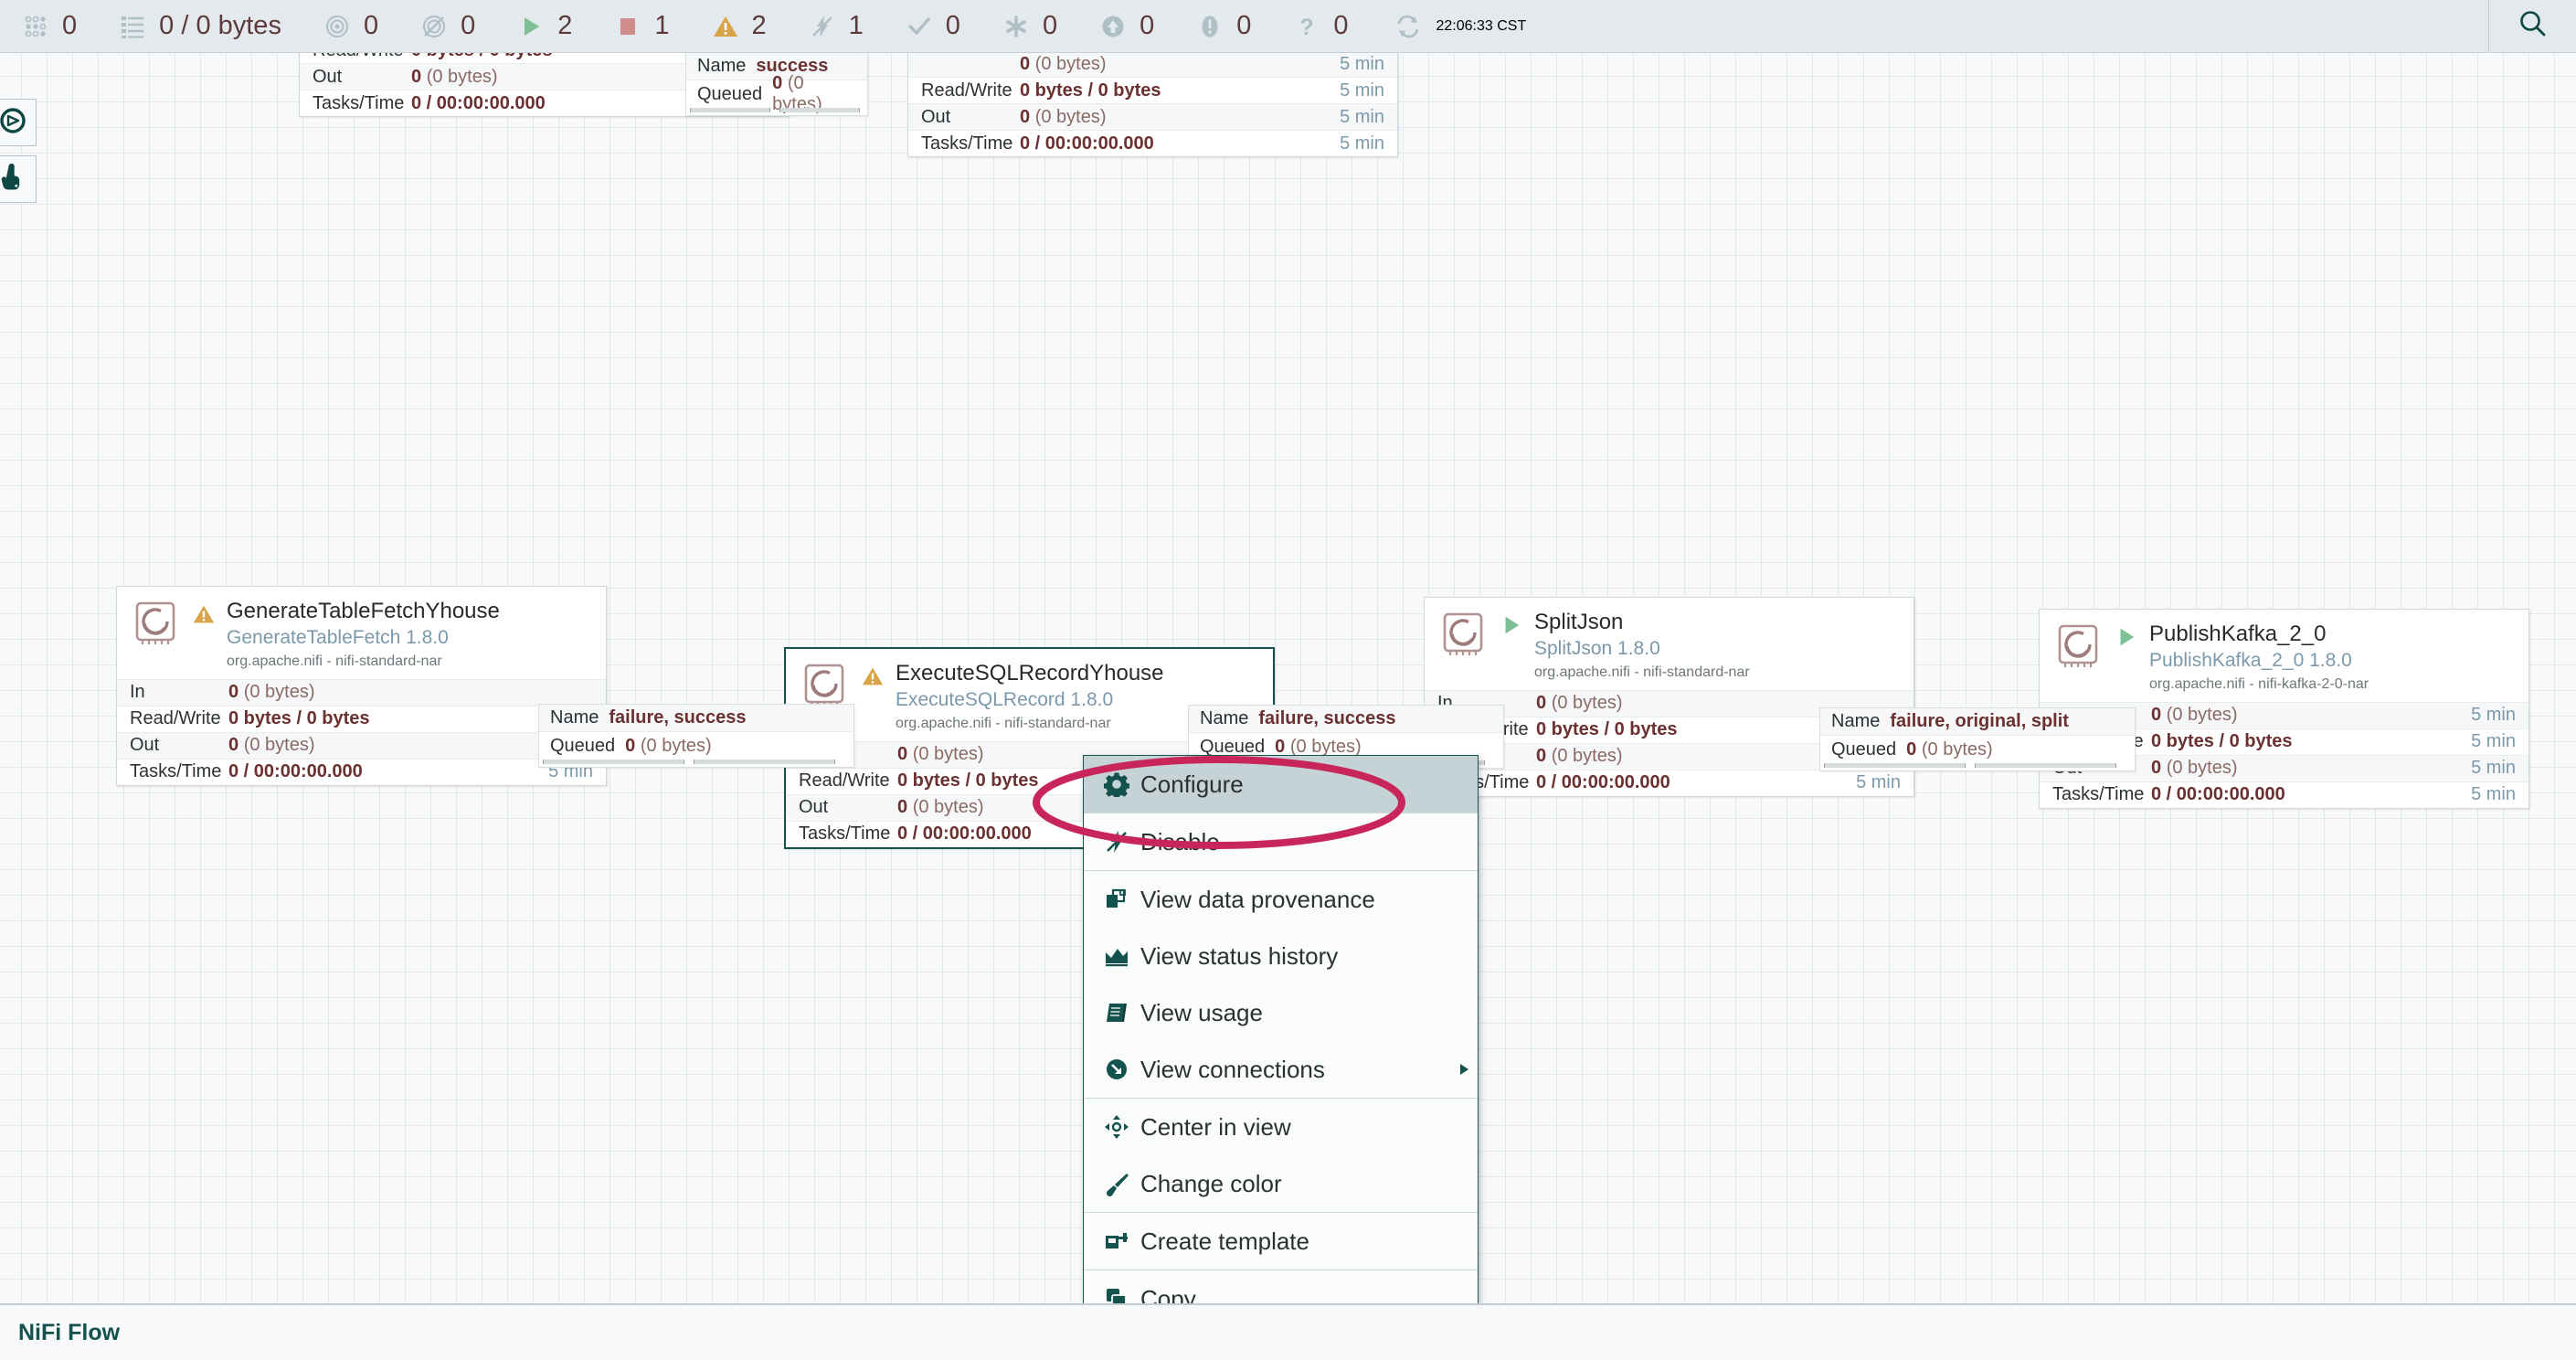 The width and height of the screenshot is (2576, 1360). Describe the element at coordinates (662, 25) in the screenshot. I see `status-stopped-value: 1` at that location.